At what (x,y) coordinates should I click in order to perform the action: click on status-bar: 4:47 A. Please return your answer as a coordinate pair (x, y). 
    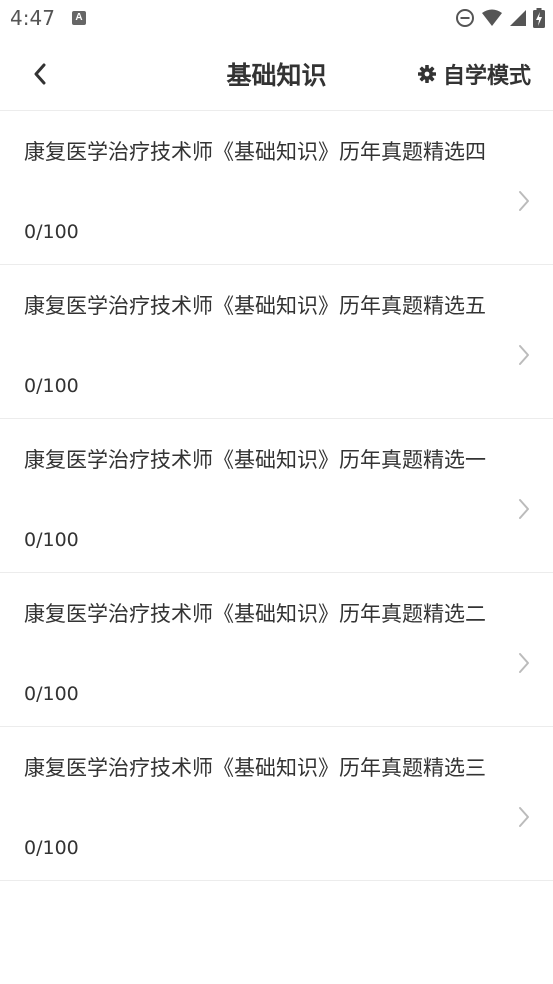
    Looking at the image, I should click on (276, 18).